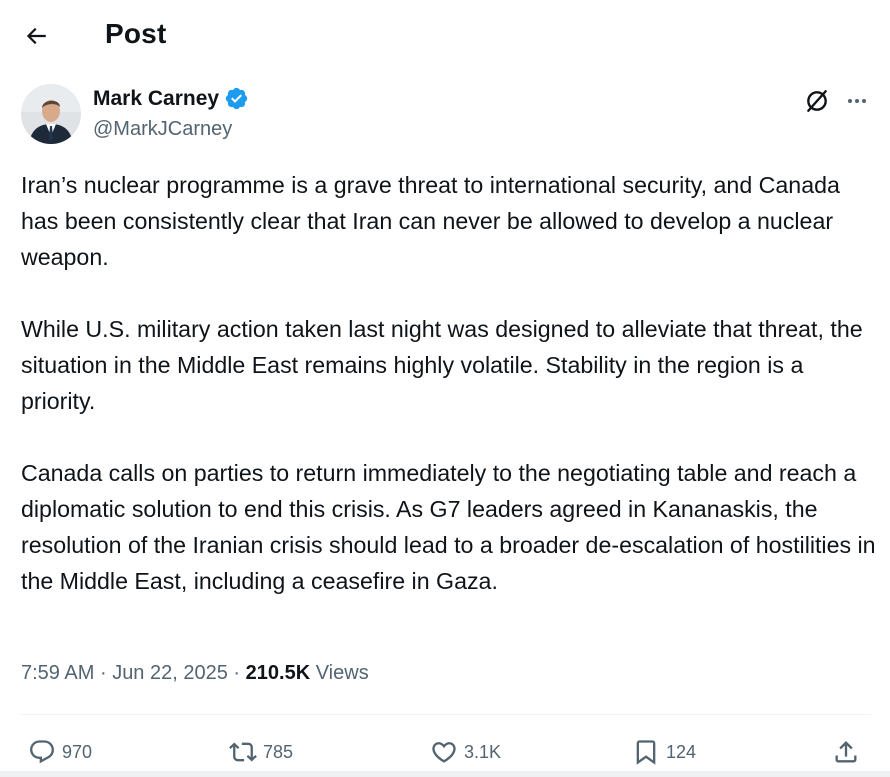 The height and width of the screenshot is (777, 890). What do you see at coordinates (261, 752) in the screenshot?
I see `repost-button: 785` at bounding box center [261, 752].